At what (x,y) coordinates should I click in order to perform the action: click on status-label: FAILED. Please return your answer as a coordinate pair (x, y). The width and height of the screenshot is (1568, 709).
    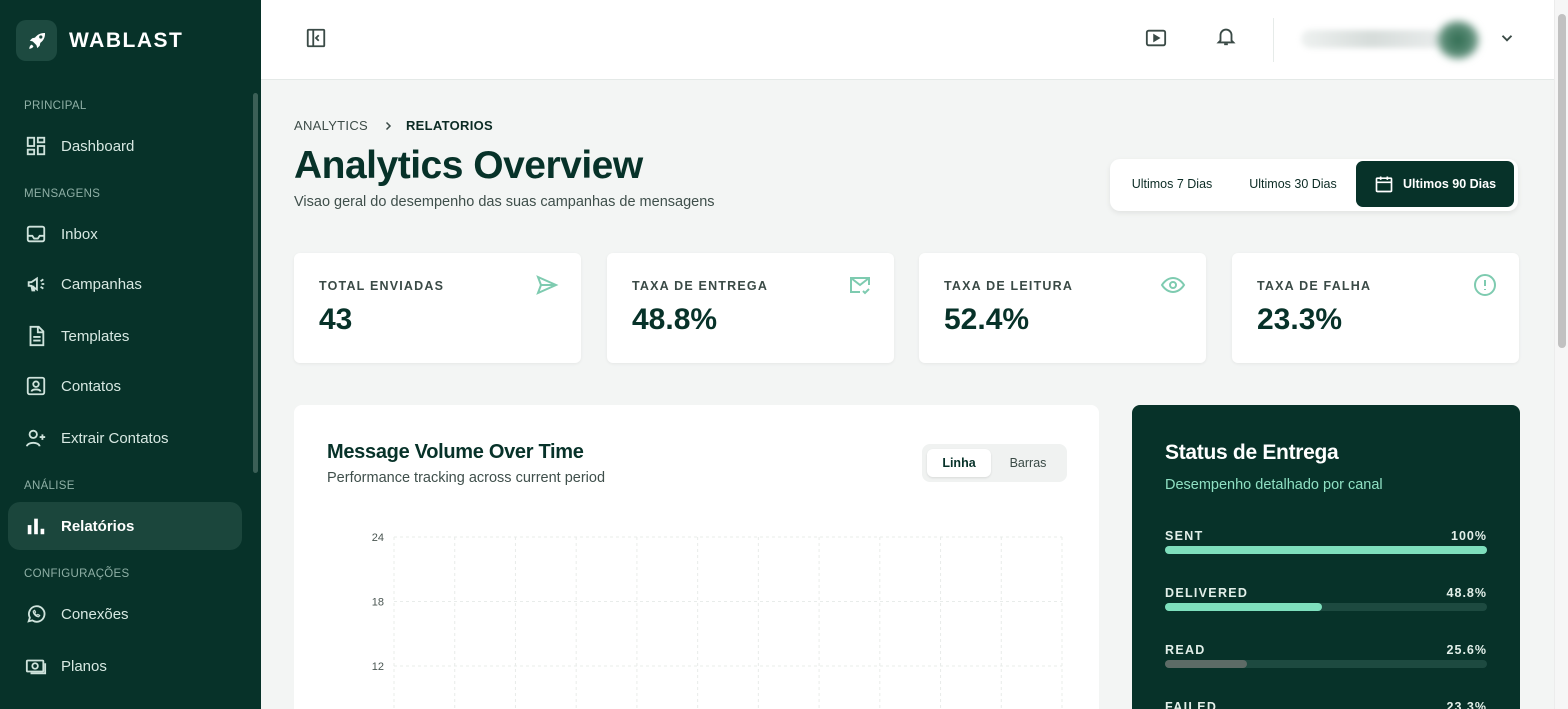
    Looking at the image, I should click on (1191, 704).